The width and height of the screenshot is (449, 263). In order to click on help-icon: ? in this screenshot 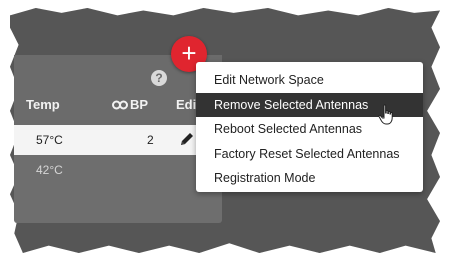, I will do `click(159, 78)`.